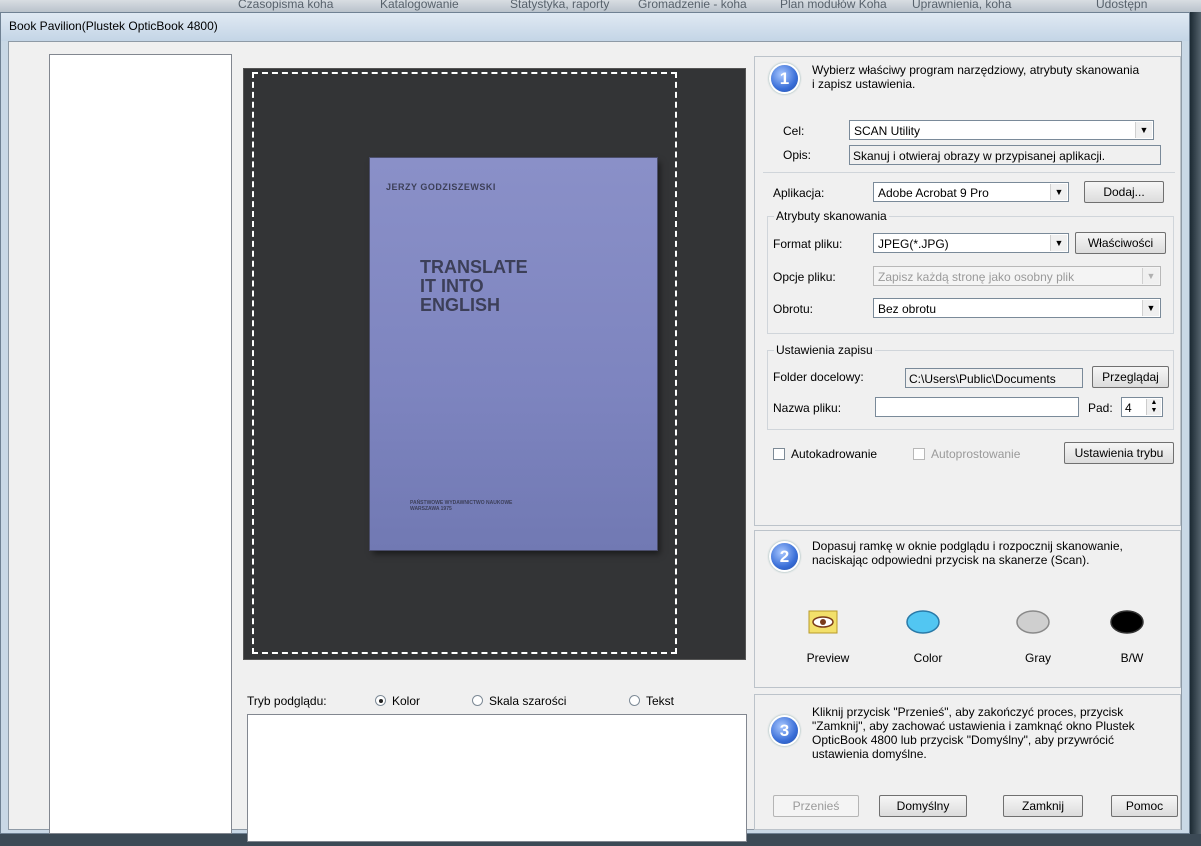  I want to click on spinner-arrows-icon: ▲ ▼, so click(1153, 407).